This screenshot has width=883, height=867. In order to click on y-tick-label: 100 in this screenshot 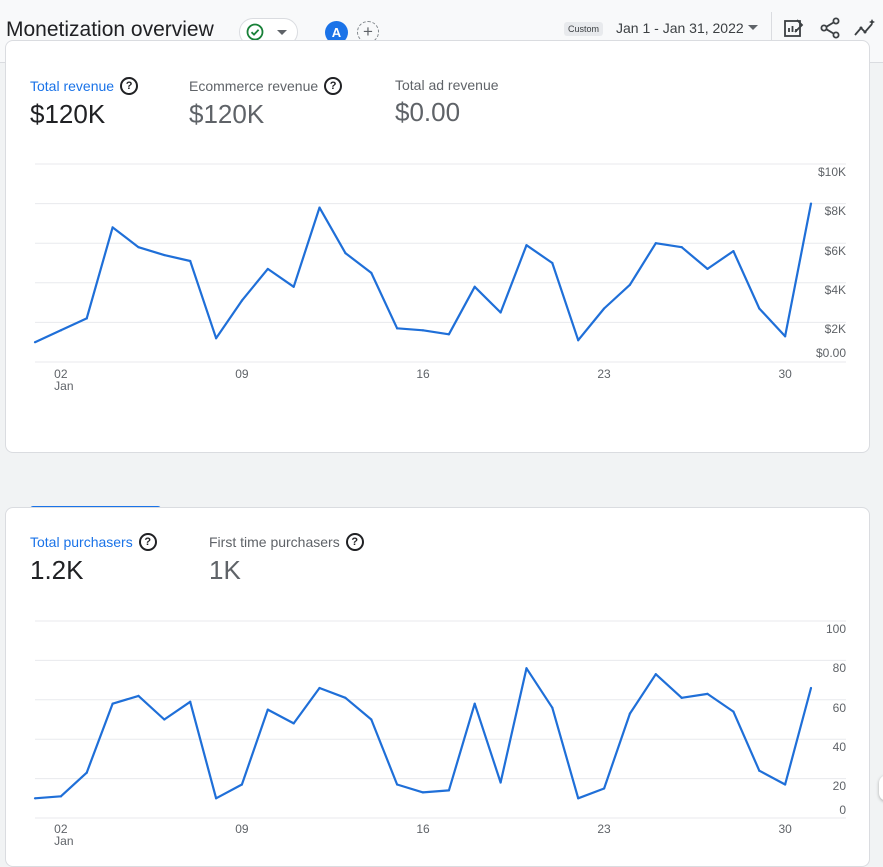, I will do `click(836, 629)`.